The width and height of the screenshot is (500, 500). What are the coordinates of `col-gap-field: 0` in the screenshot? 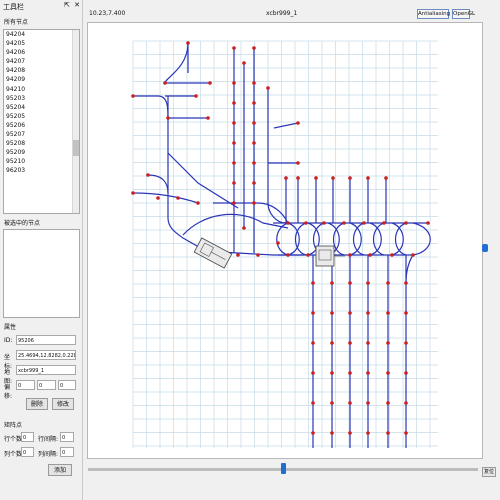 It's located at (67, 452).